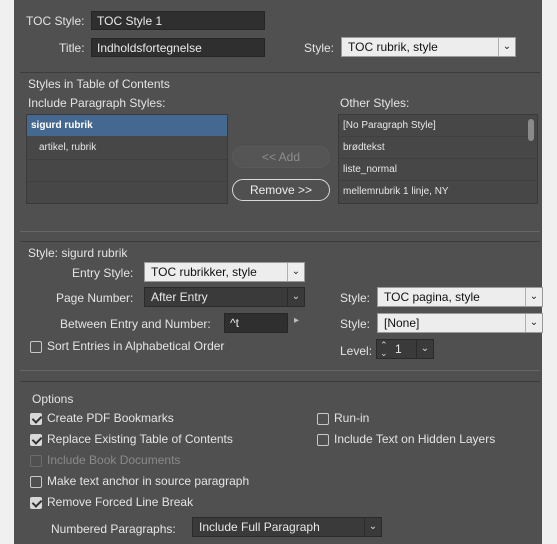  What do you see at coordinates (438, 169) in the screenshot?
I see `list-item: liste_normal` at bounding box center [438, 169].